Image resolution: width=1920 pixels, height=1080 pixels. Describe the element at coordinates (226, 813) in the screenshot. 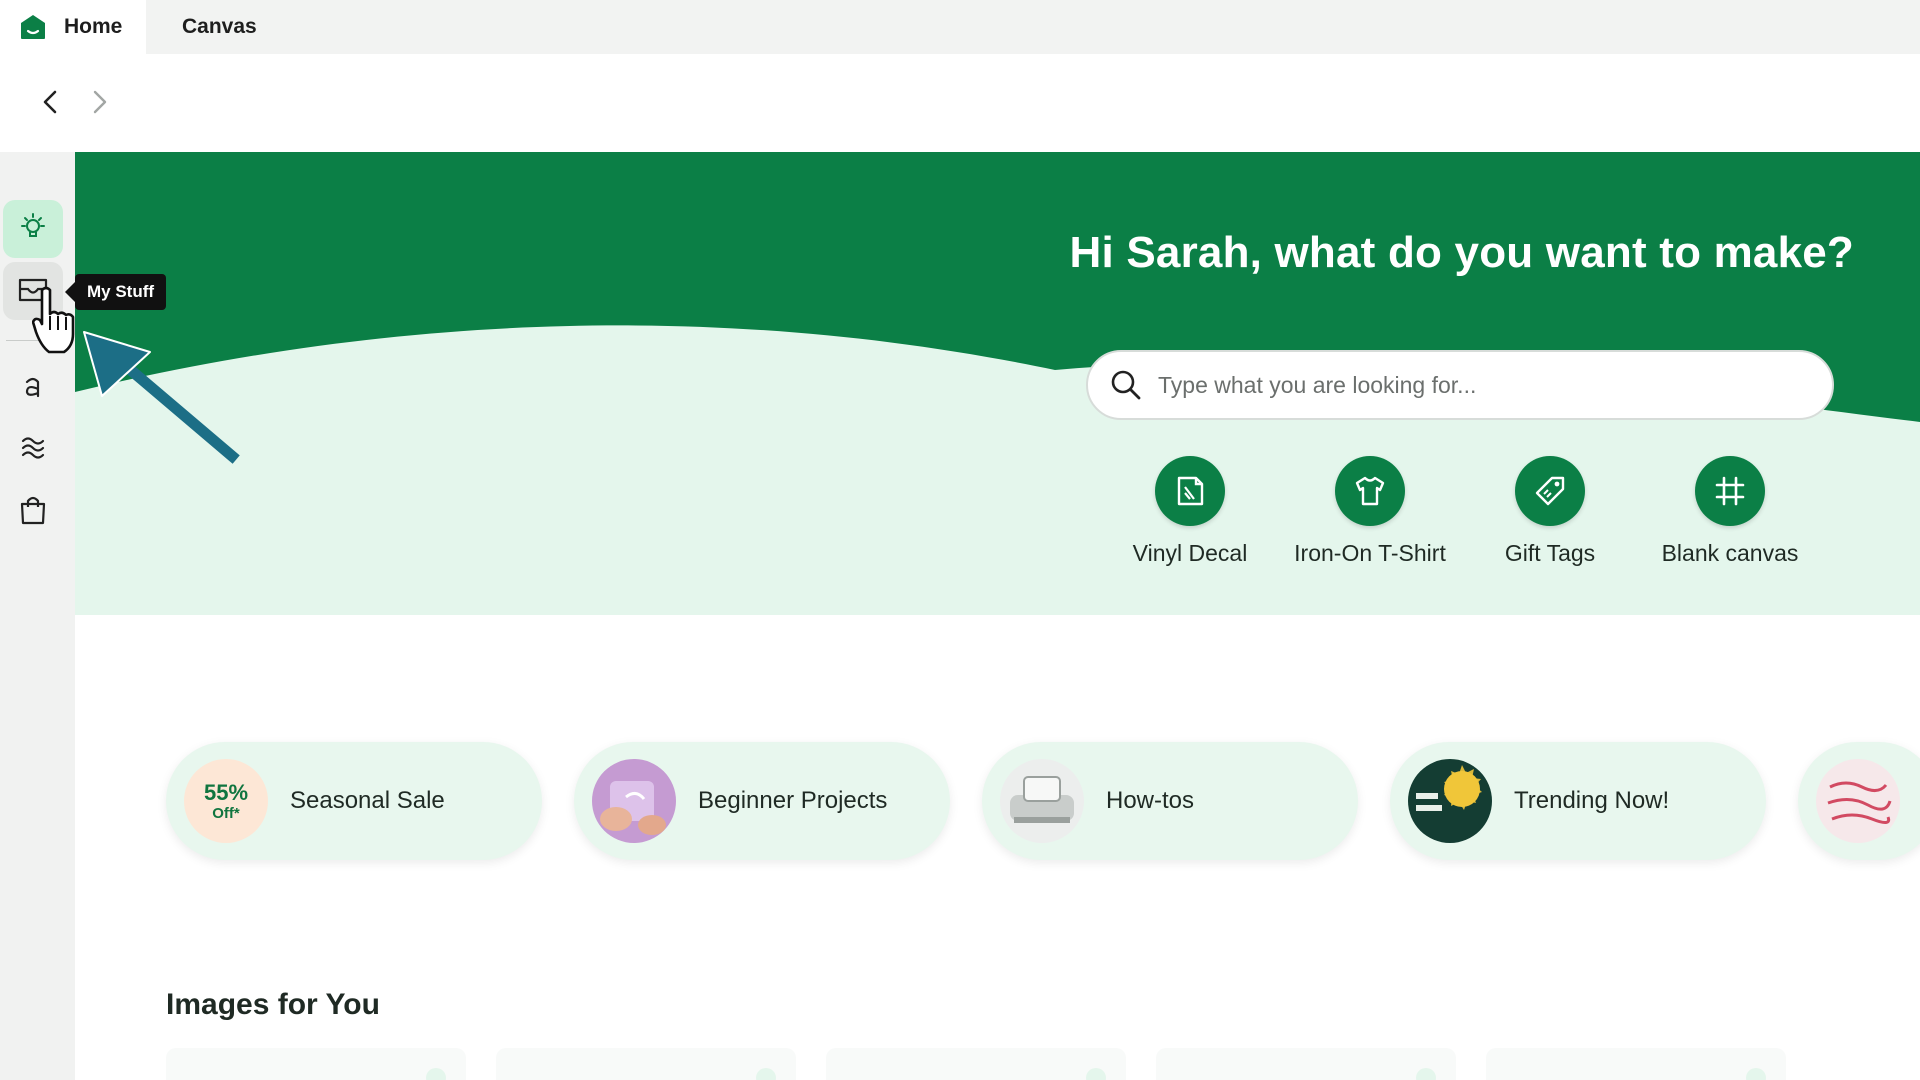

I see `sale-badge-off: Off*` at that location.